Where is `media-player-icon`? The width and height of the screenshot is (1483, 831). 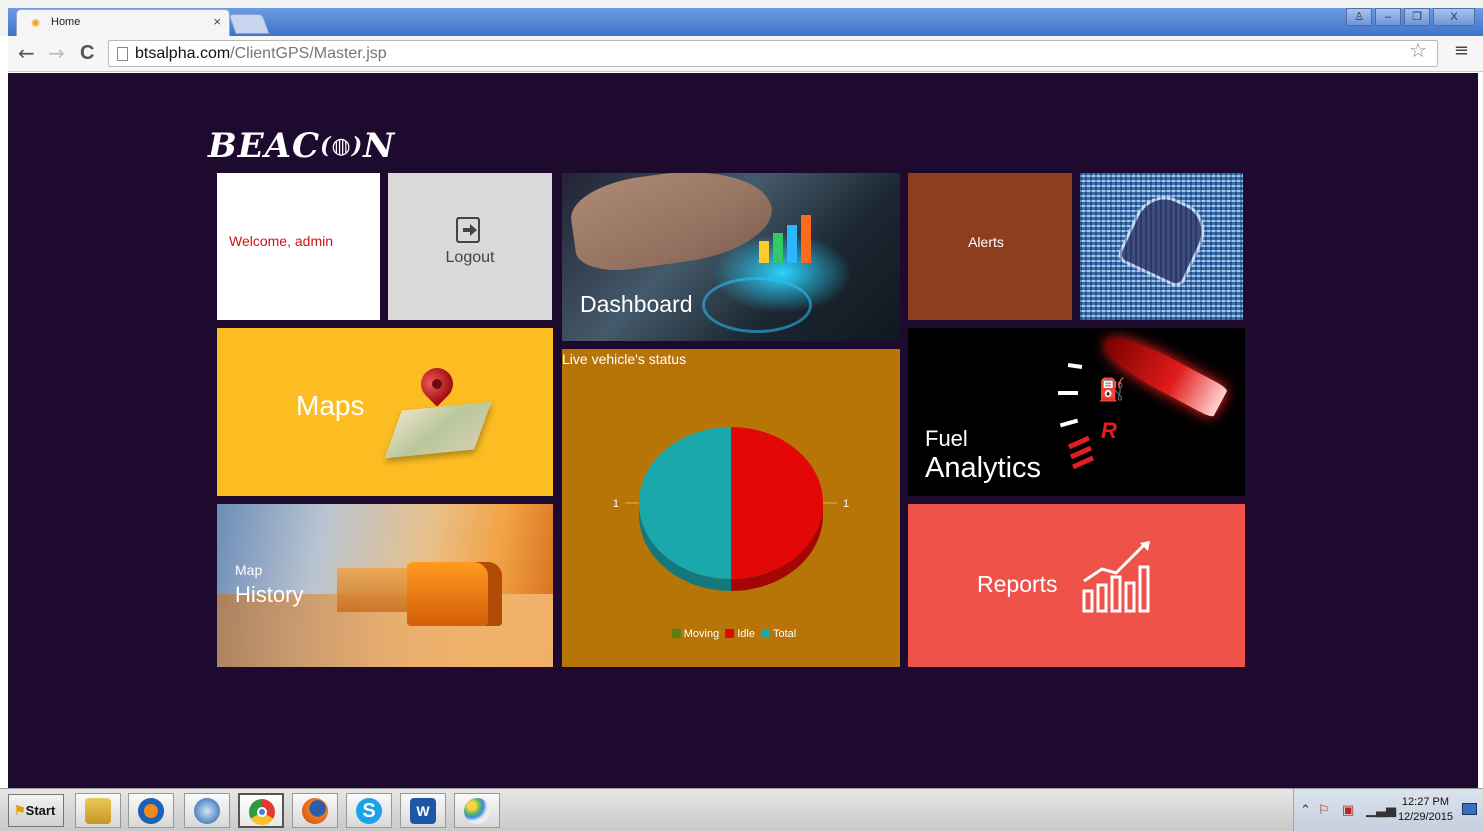 media-player-icon is located at coordinates (151, 811).